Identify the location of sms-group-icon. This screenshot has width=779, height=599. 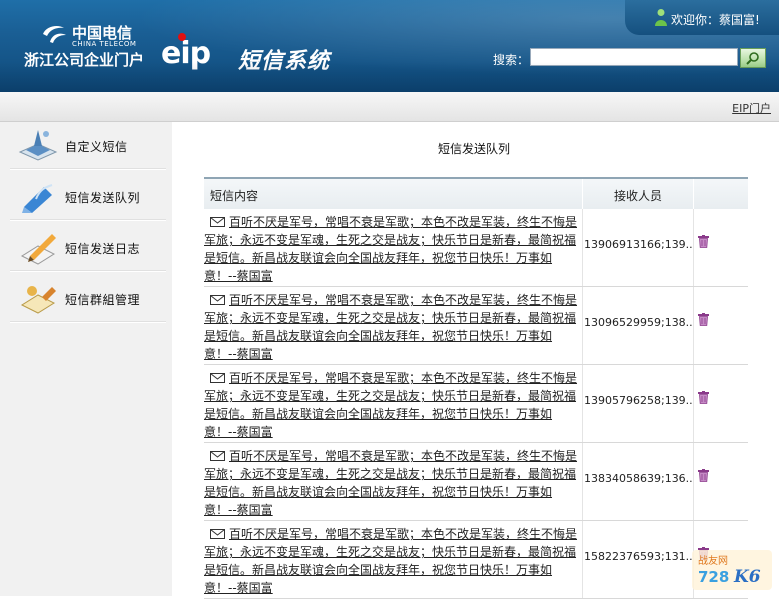
(38, 300).